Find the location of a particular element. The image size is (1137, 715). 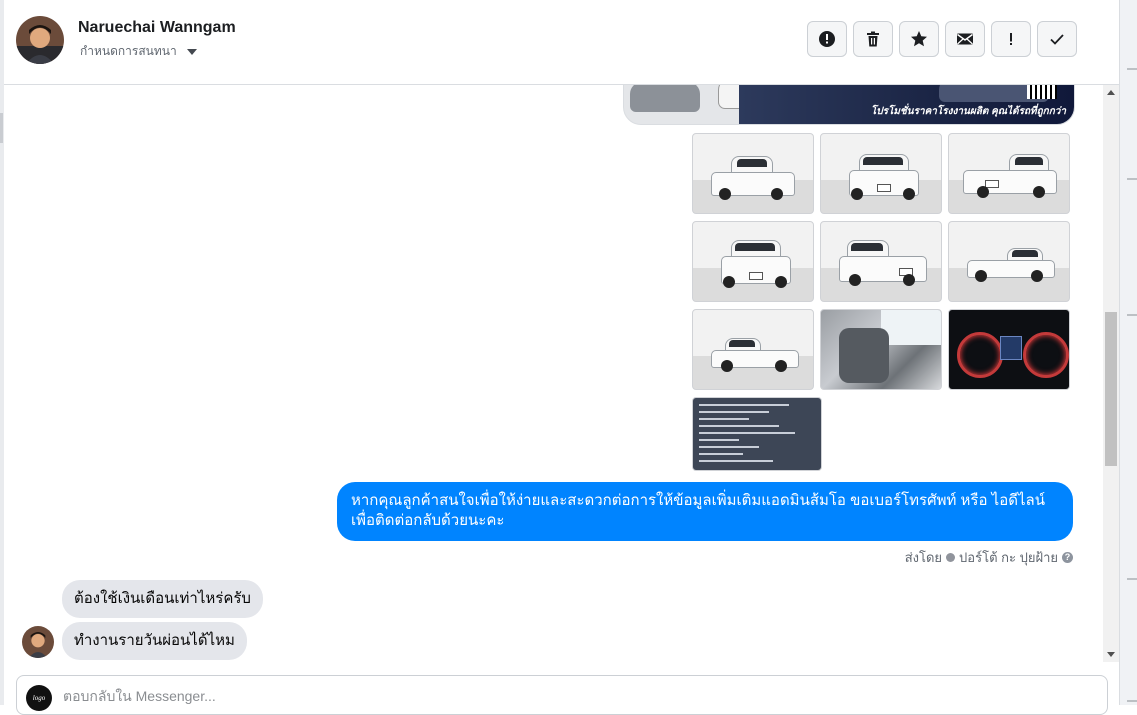

reply-composer: logo is located at coordinates (562, 695).